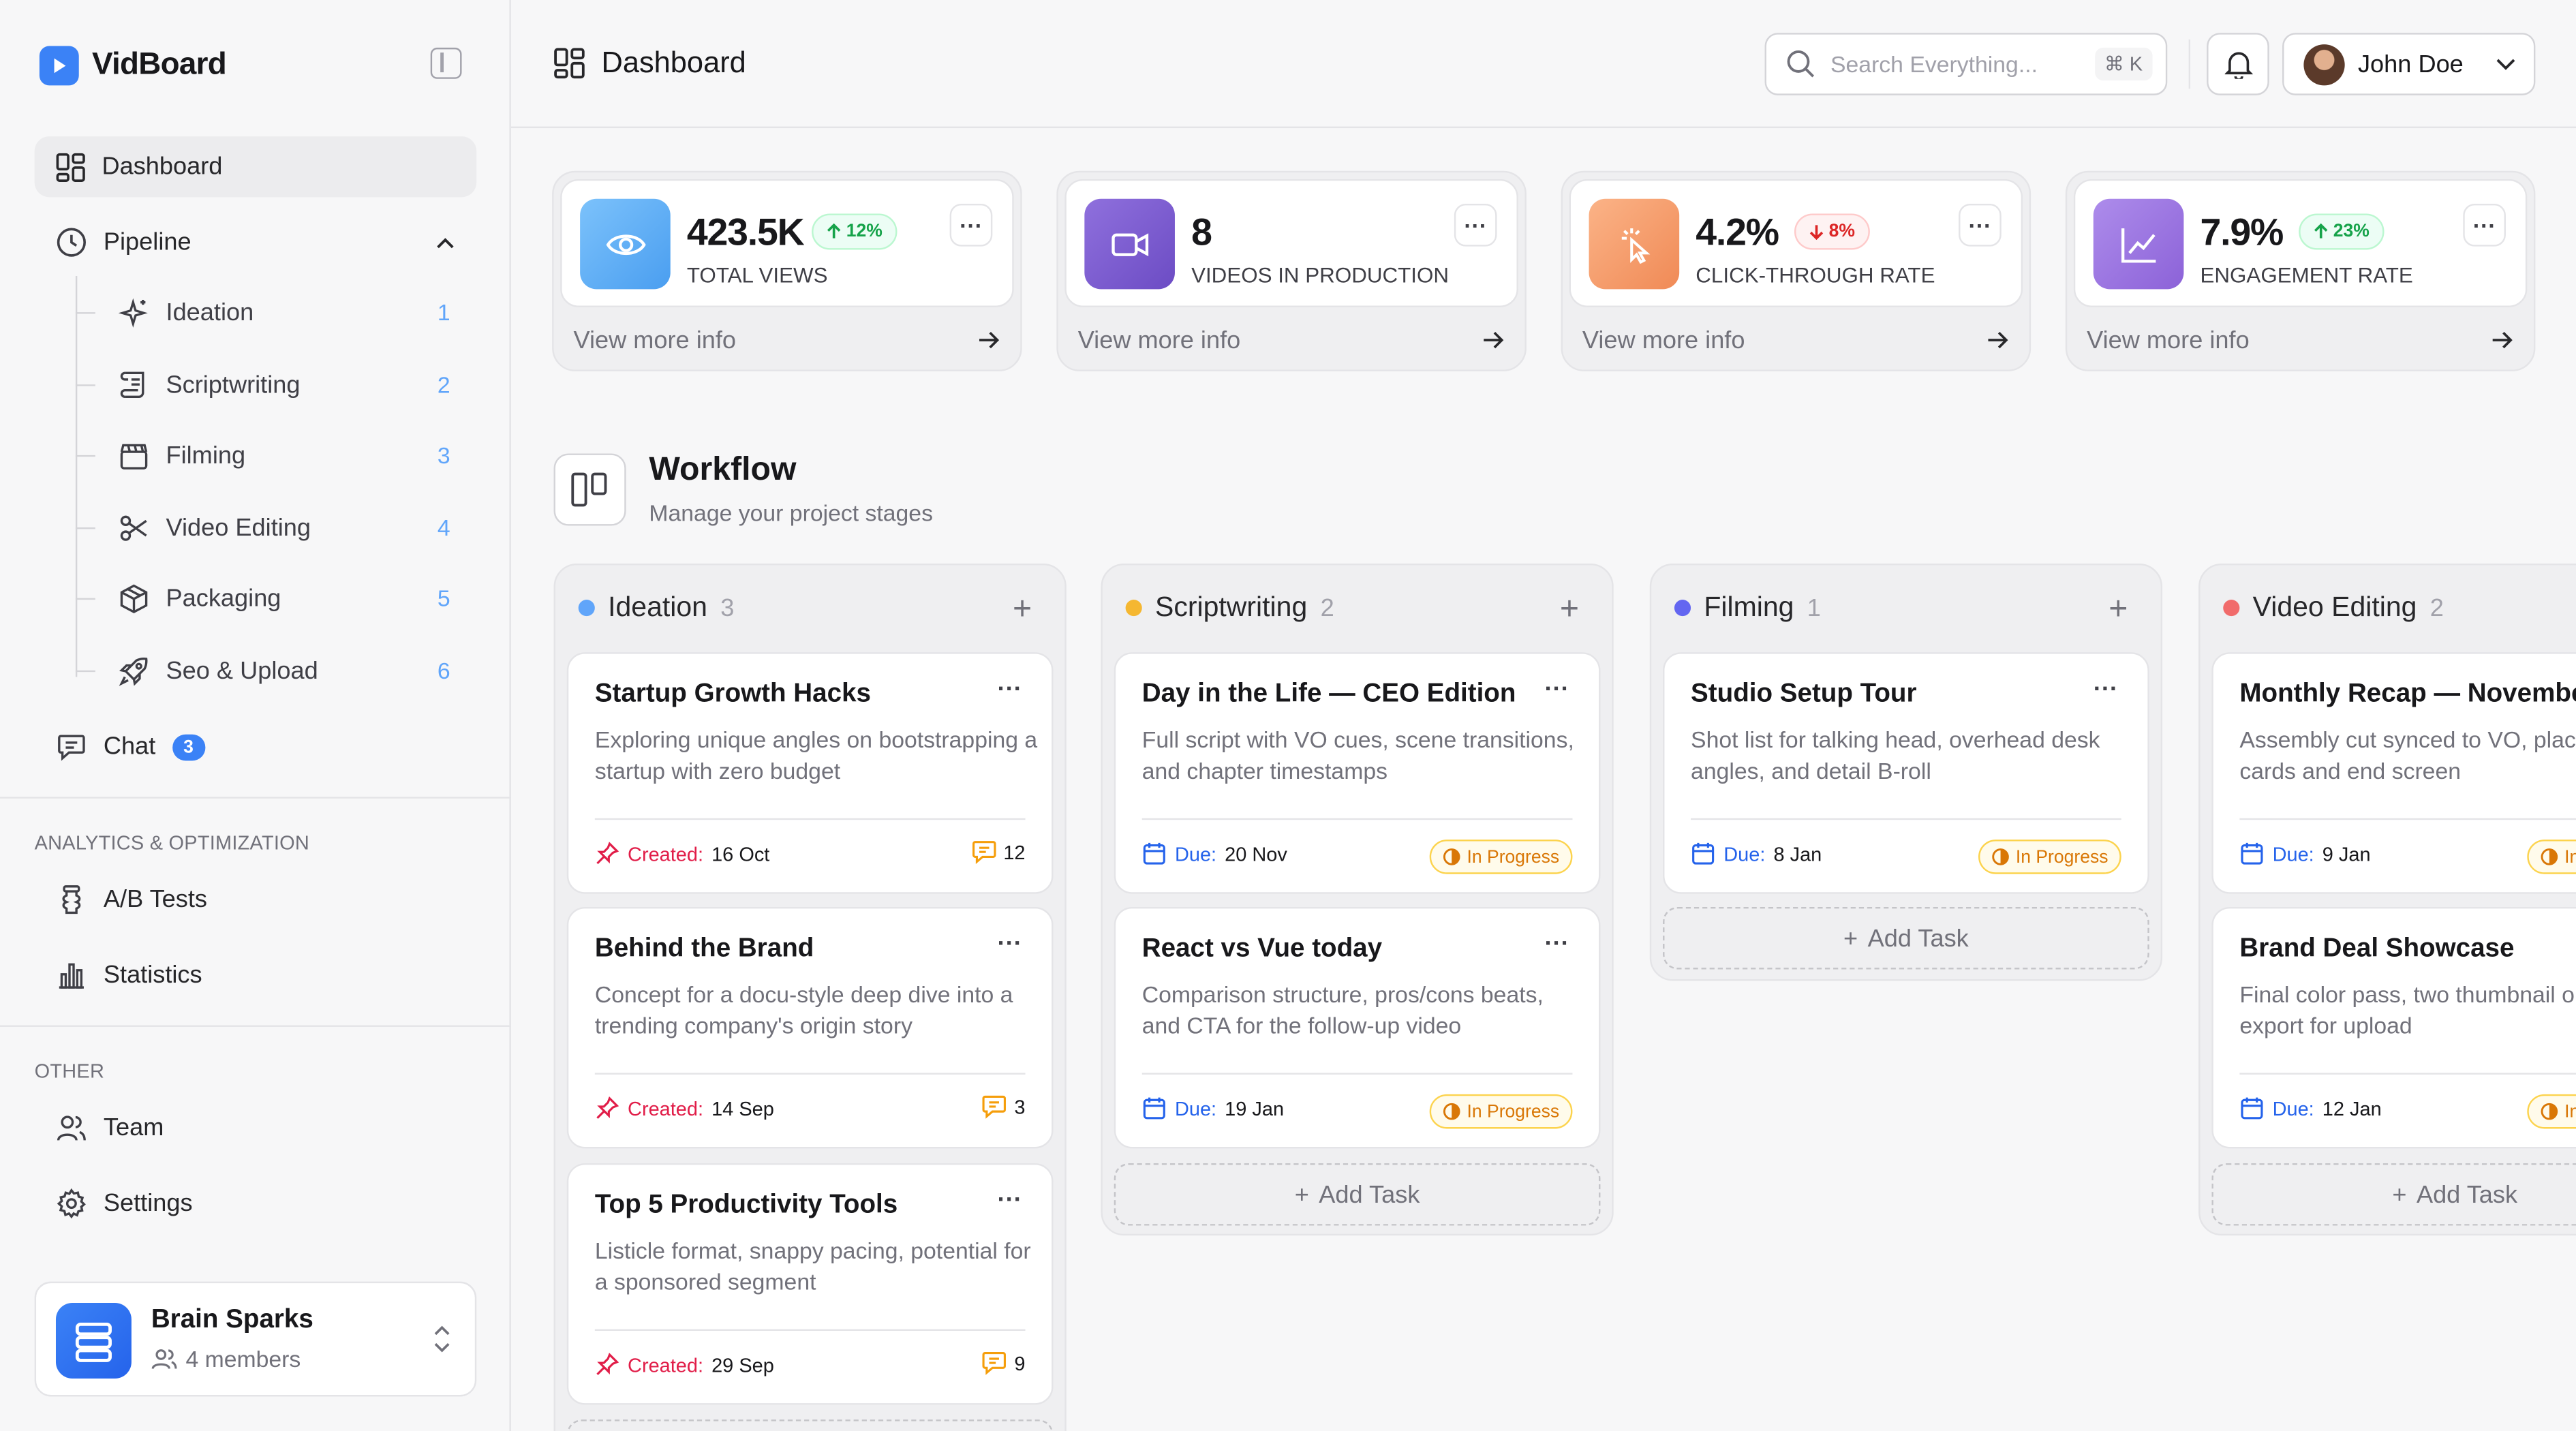 Image resolution: width=2576 pixels, height=1431 pixels. Describe the element at coordinates (291, 455) in the screenshot. I see `sidebar-subitem-filming: Filming 3` at that location.